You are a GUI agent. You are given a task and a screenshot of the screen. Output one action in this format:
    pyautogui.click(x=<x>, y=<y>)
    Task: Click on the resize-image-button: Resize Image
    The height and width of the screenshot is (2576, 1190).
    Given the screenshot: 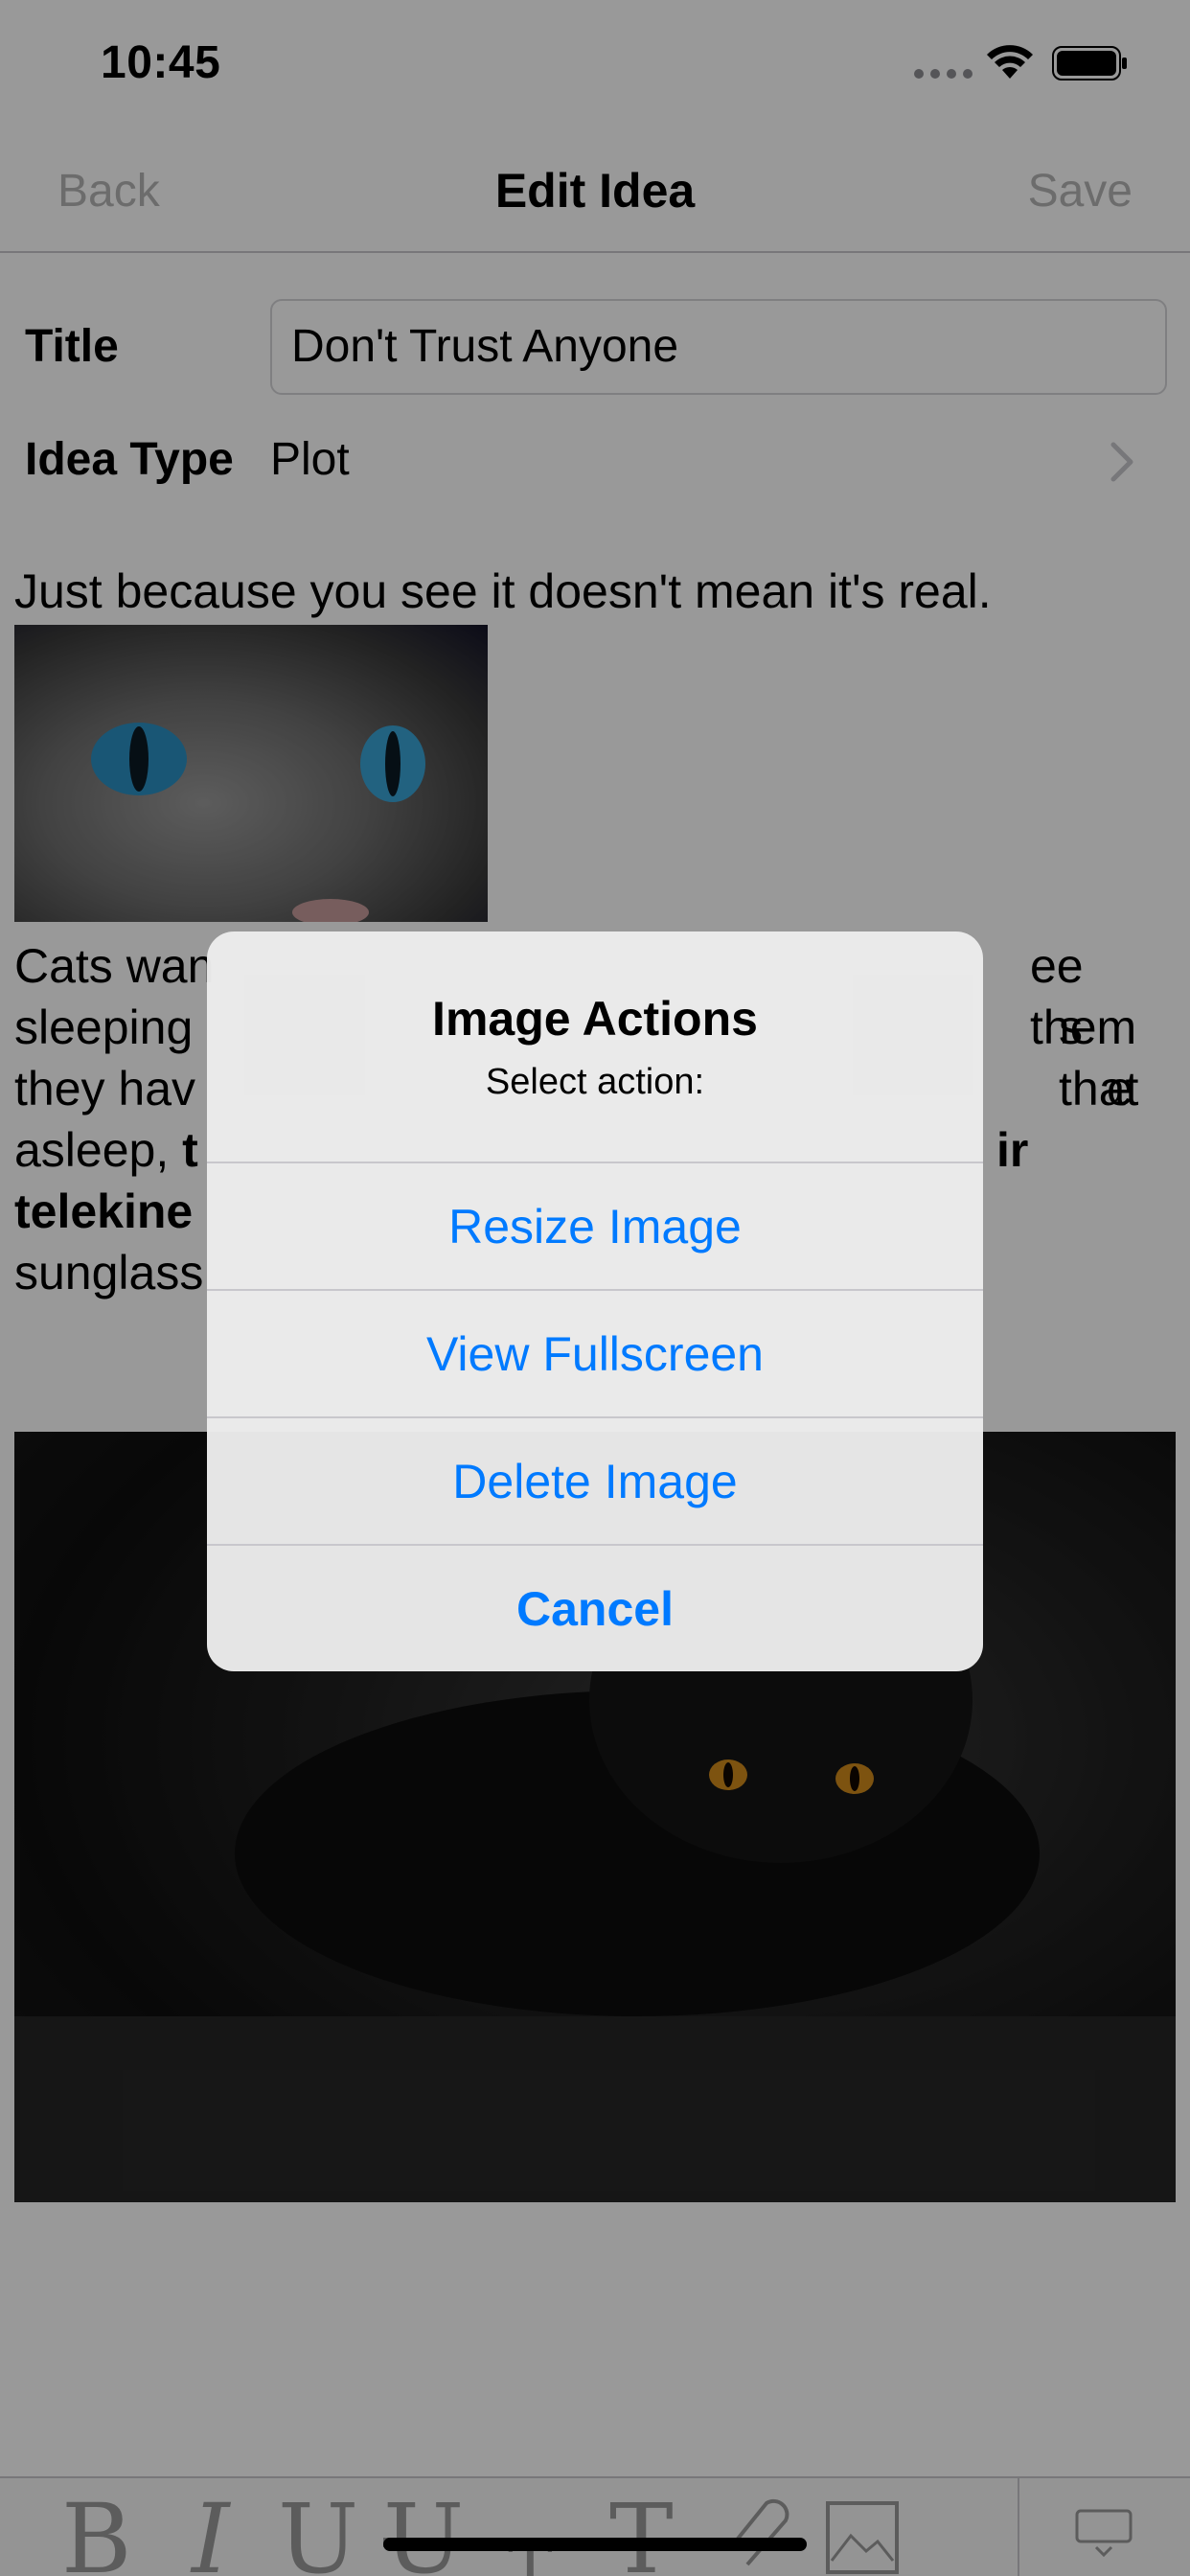 What is the action you would take?
    pyautogui.click(x=595, y=1225)
    